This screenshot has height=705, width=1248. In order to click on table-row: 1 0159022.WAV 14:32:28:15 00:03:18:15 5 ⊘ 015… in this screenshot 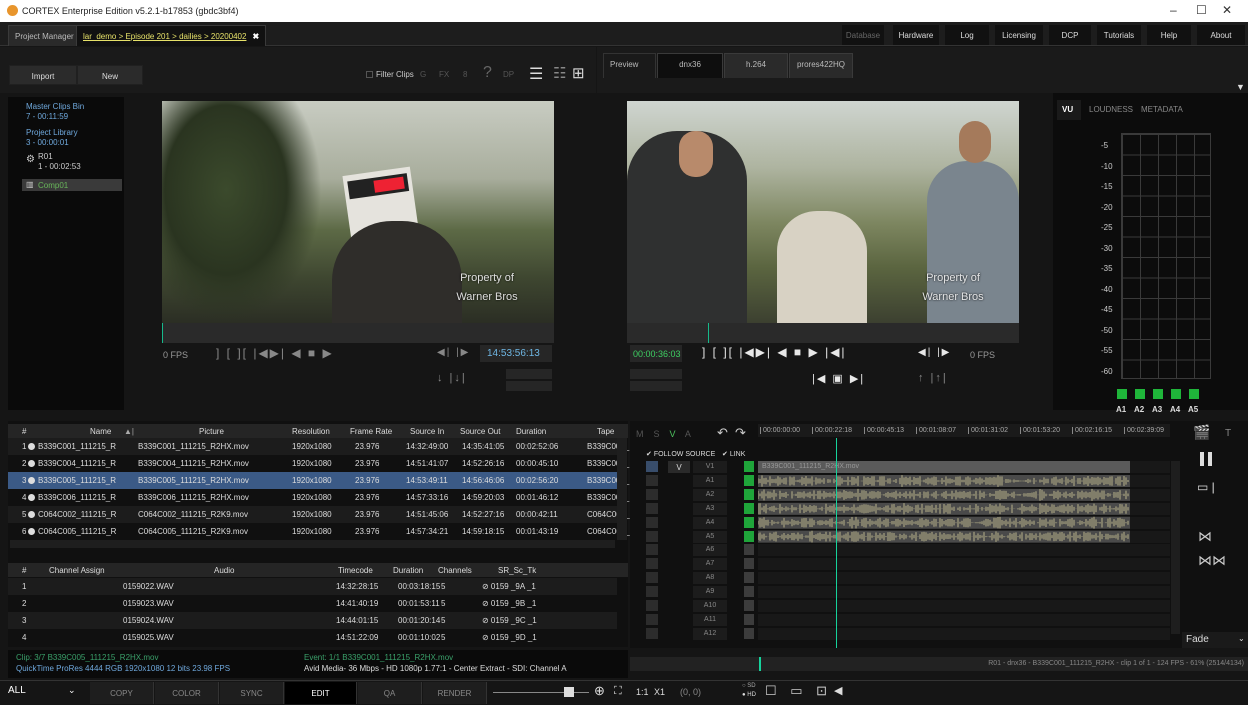, I will do `click(312, 586)`.